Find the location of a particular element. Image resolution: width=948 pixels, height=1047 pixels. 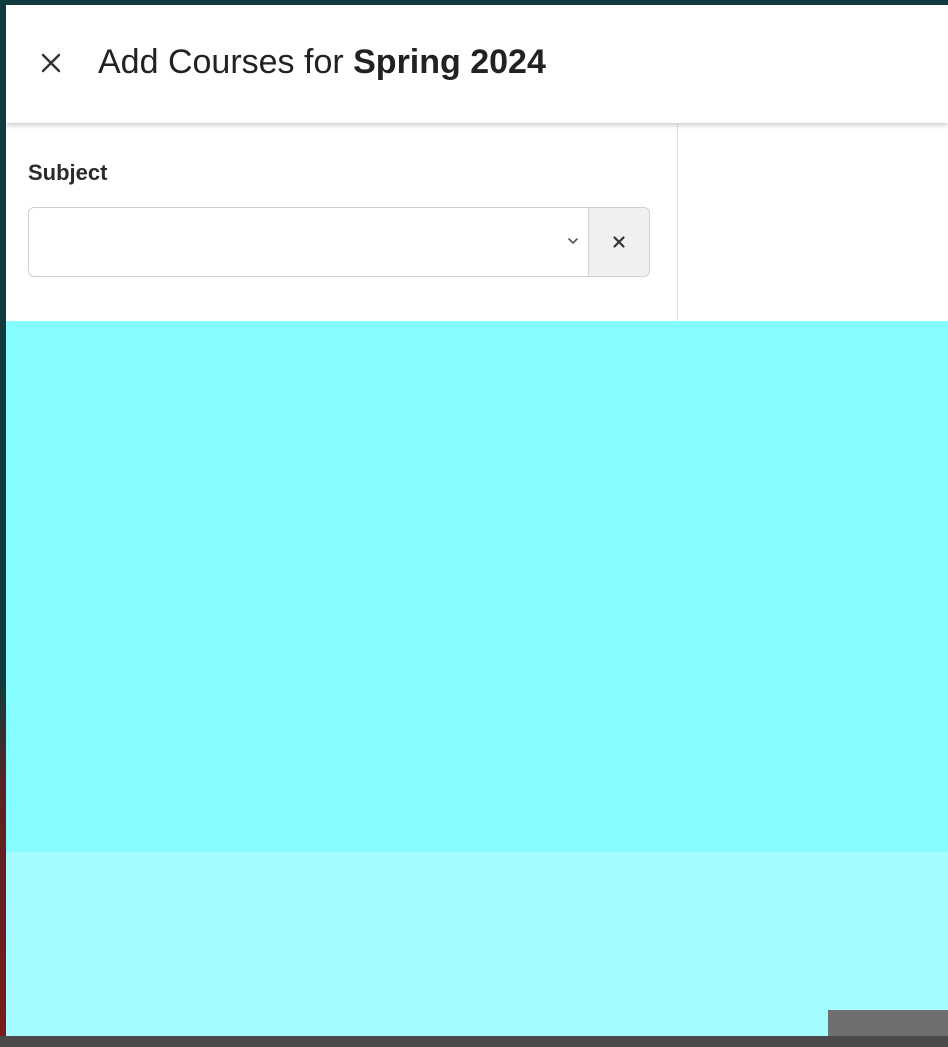

chevron-down-icon is located at coordinates (573, 241).